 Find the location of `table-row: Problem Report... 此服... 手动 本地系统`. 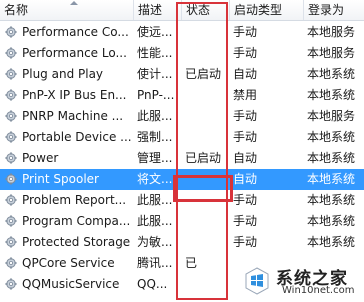

table-row: Problem Report... 此服... 手动 本地系统 is located at coordinates (182, 200).